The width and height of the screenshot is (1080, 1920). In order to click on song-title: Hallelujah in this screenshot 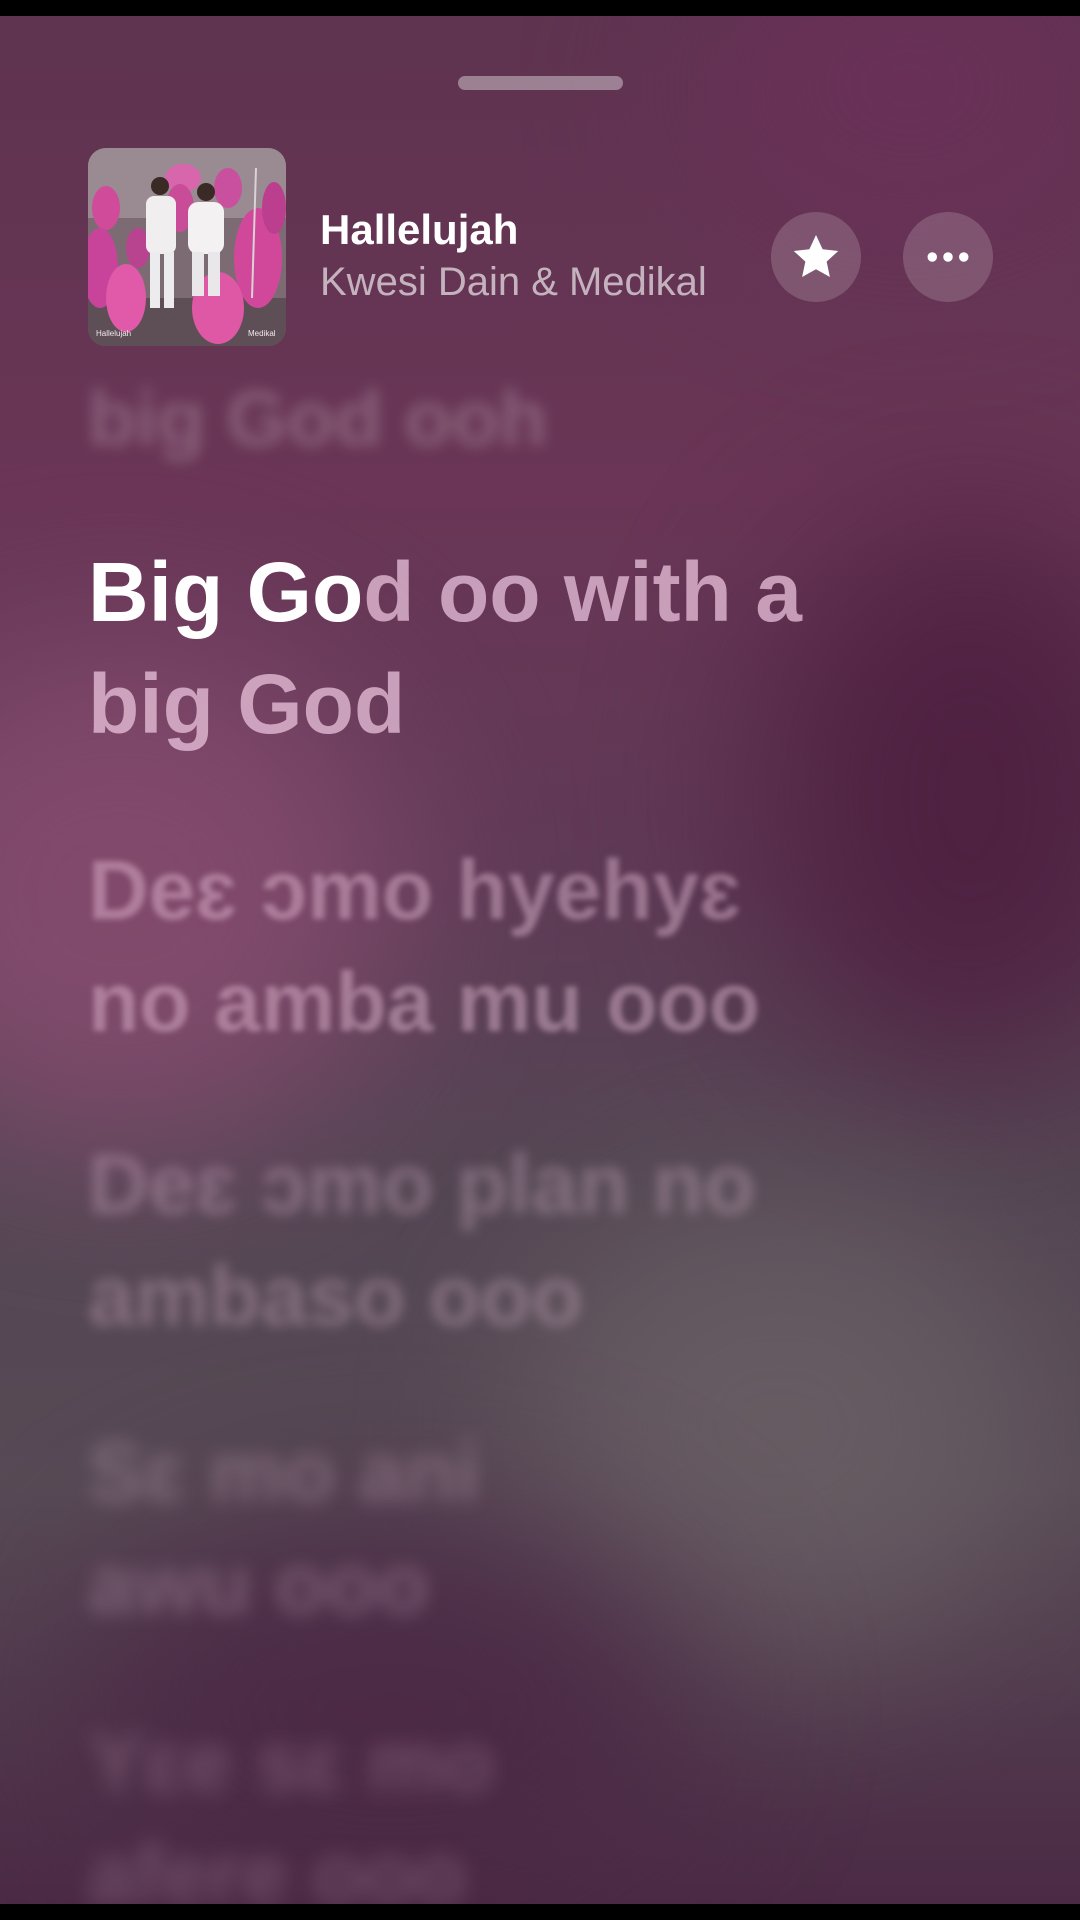, I will do `click(419, 230)`.